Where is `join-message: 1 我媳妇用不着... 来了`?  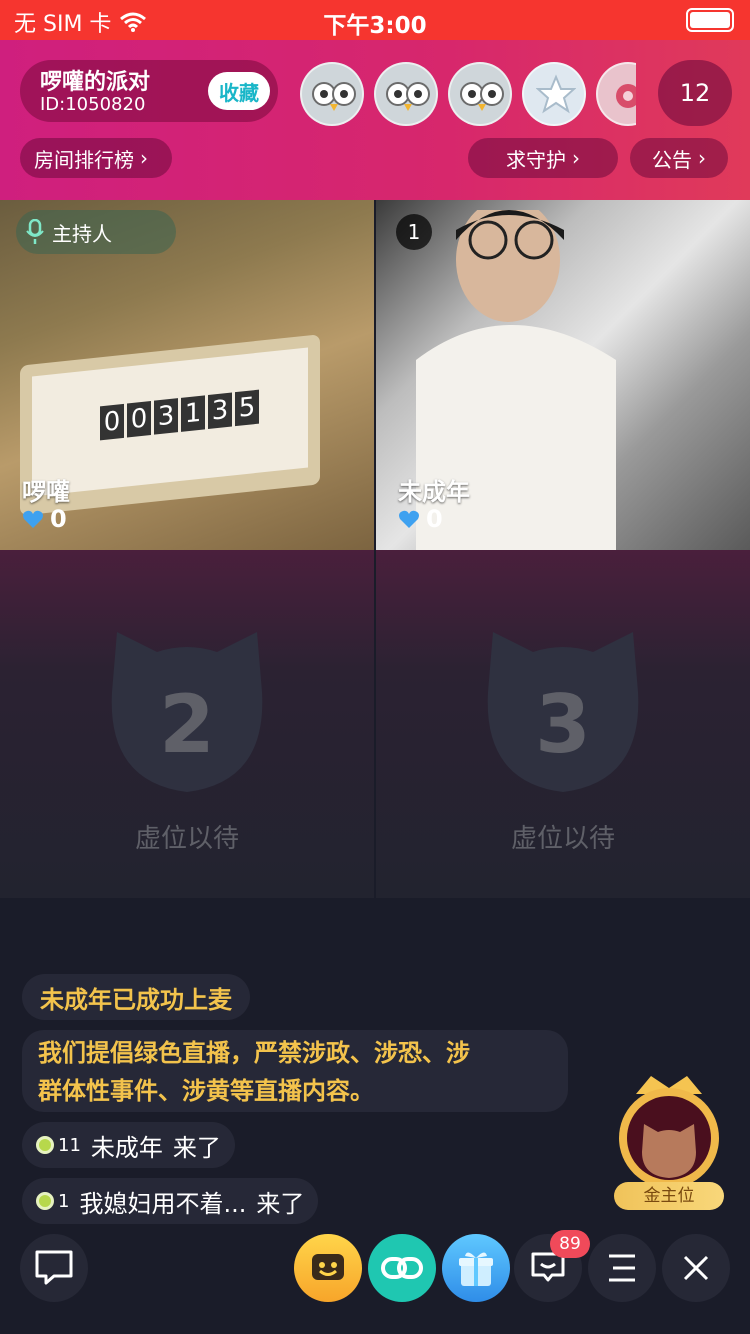
join-message: 1 我媳妇用不着... 来了 is located at coordinates (170, 1201).